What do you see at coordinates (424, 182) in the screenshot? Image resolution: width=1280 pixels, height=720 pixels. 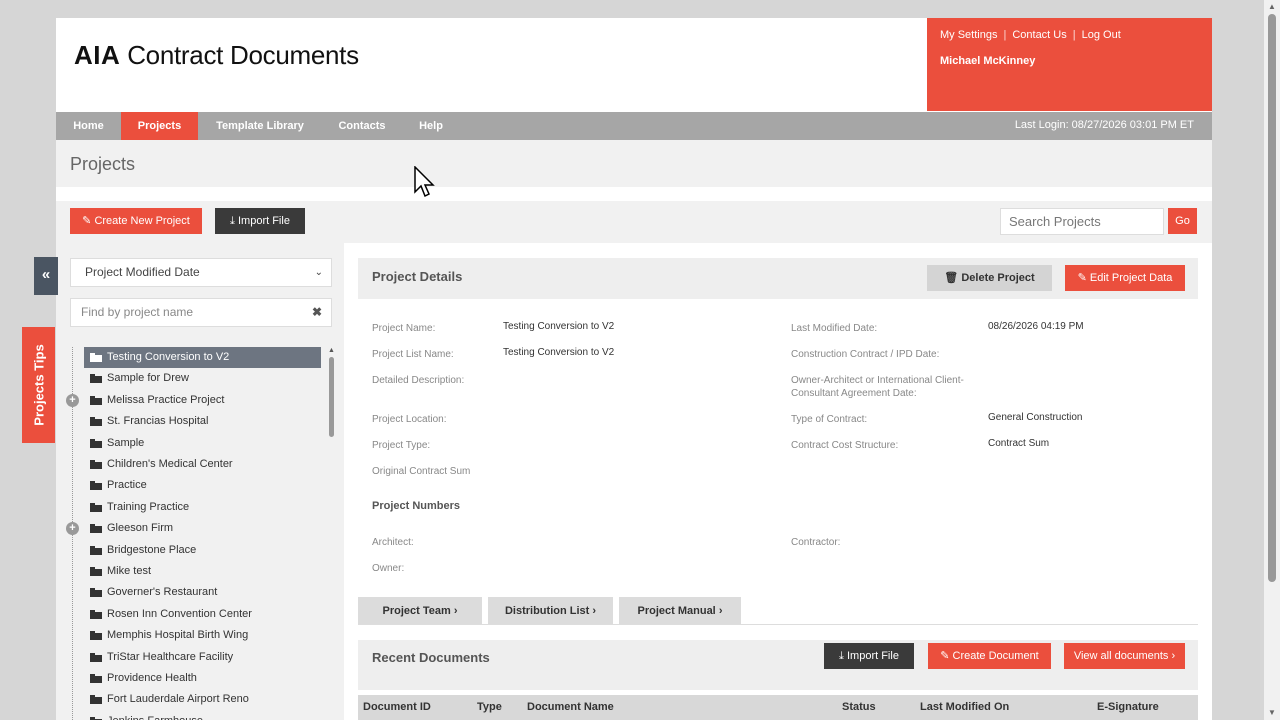 I see `mouse-cursor-icon` at bounding box center [424, 182].